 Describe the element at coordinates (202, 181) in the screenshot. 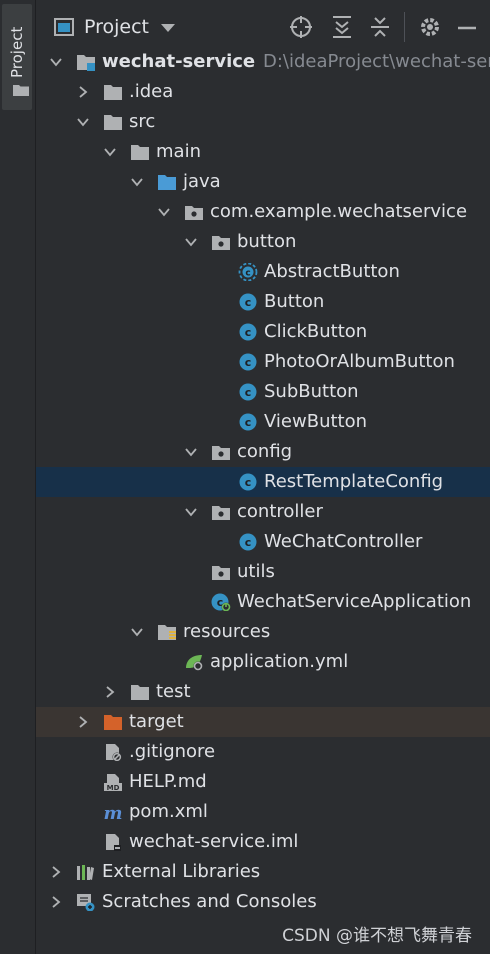

I see `tree-node-label: java` at that location.